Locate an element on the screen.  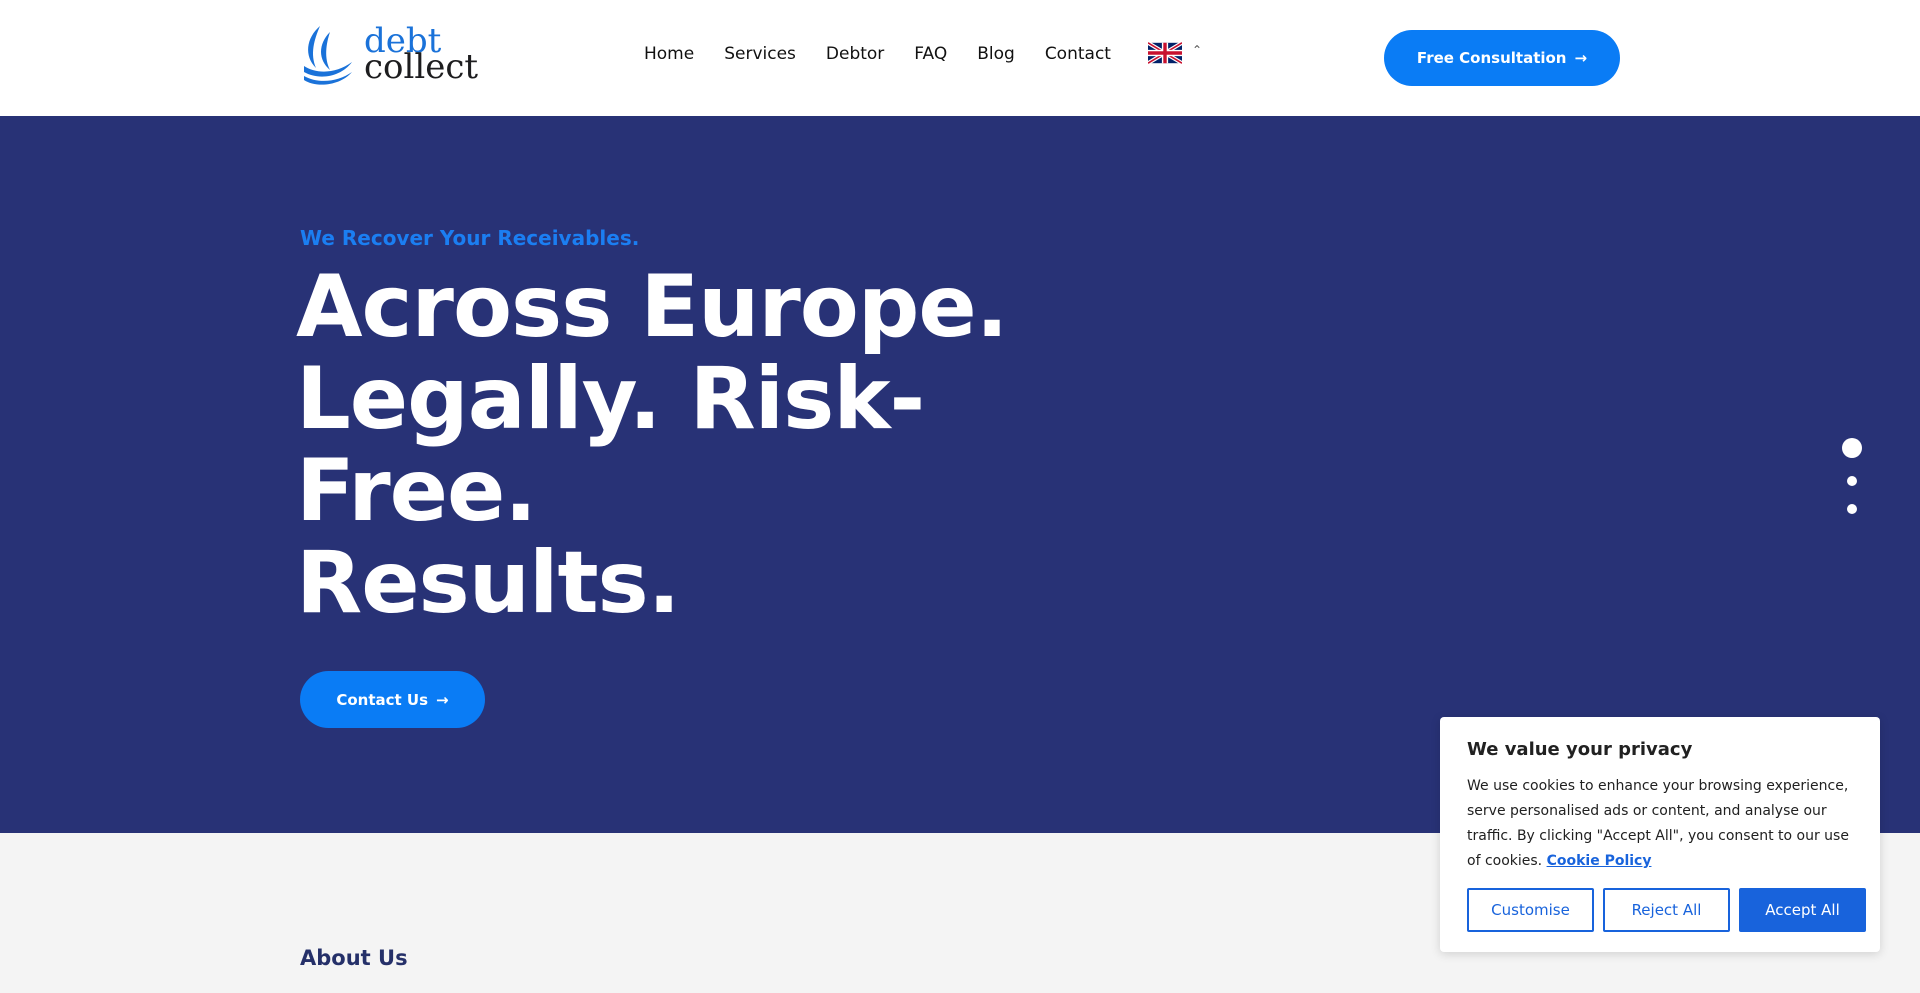
cookie-buttons: Customise Reject All Accept All is located at coordinates (1666, 910).